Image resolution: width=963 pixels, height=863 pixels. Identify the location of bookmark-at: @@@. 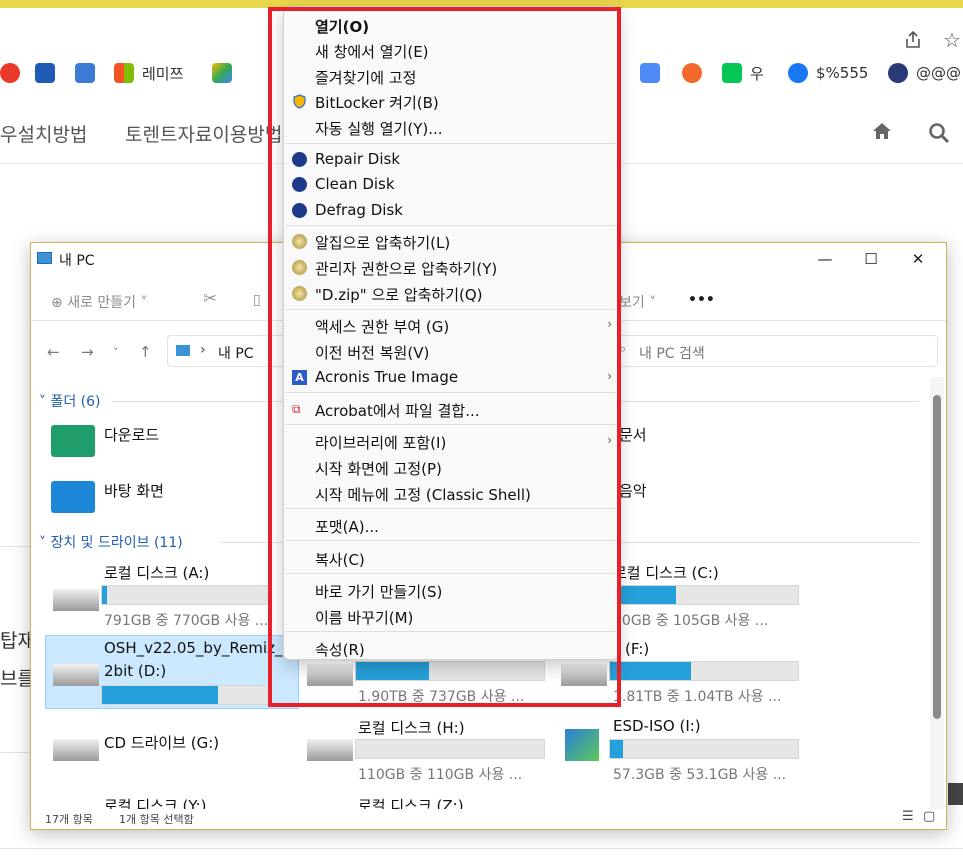
(924, 73).